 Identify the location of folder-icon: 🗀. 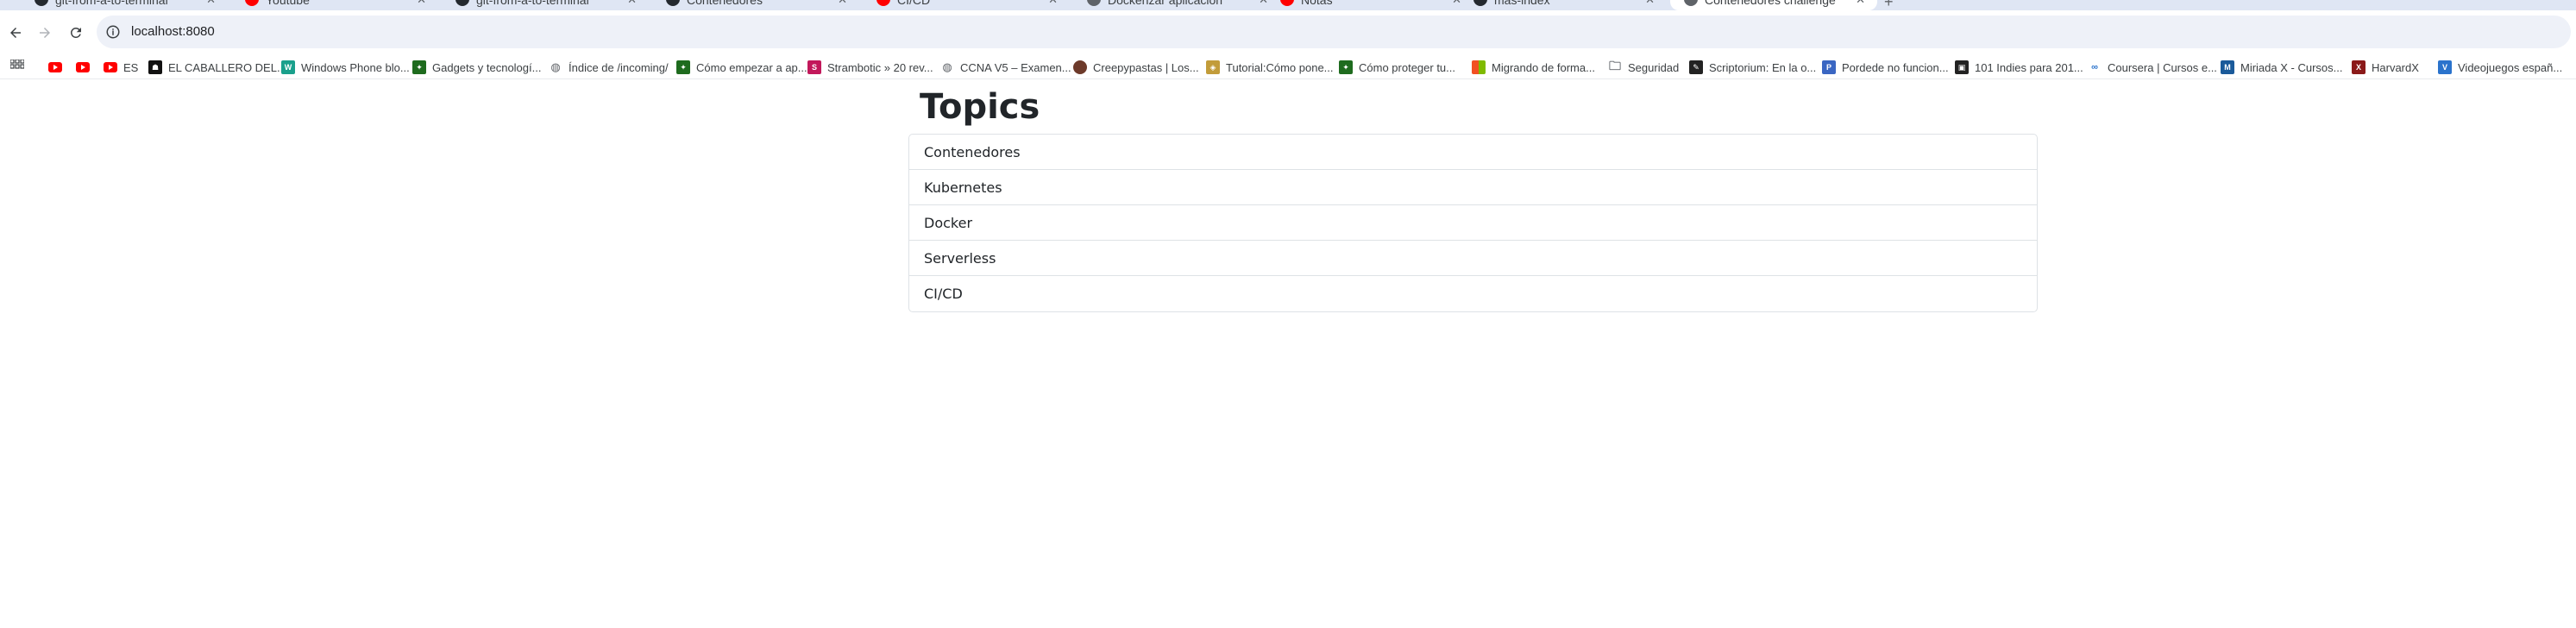
(1615, 65).